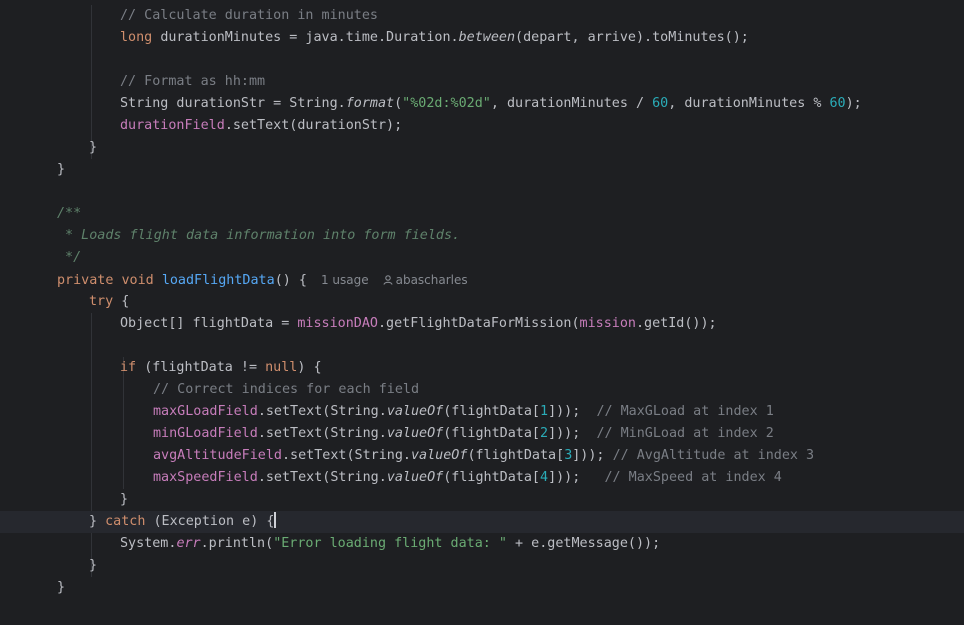  I want to click on code-token: between, so click(487, 37).